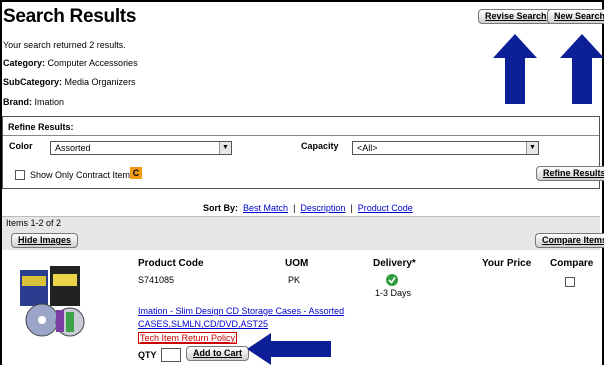 The width and height of the screenshot is (604, 365). Describe the element at coordinates (289, 349) in the screenshot. I see `arrow-left-icon` at that location.